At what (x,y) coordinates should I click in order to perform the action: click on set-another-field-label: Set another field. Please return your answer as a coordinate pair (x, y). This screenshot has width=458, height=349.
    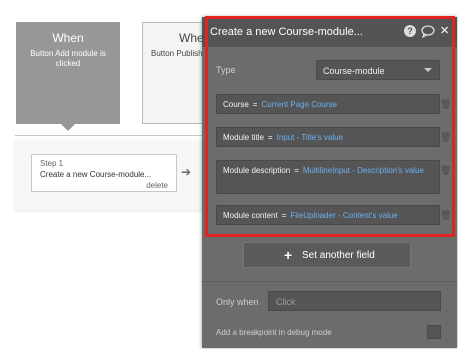
    Looking at the image, I should click on (338, 255).